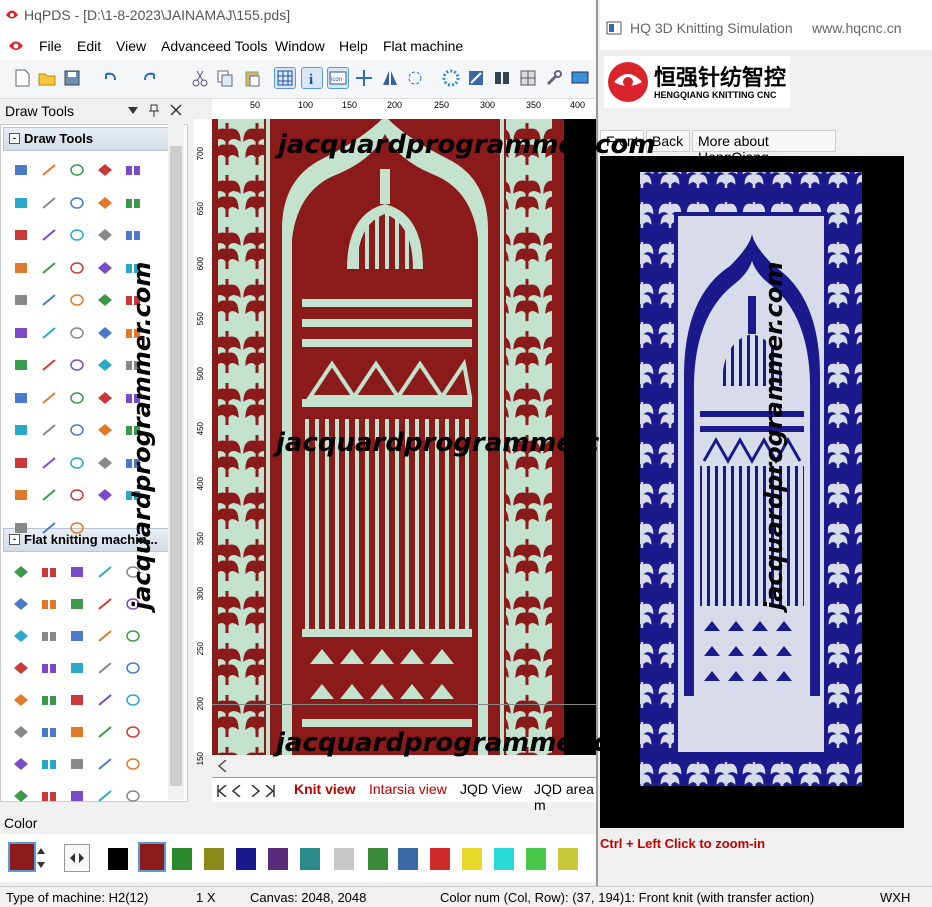 The width and height of the screenshot is (932, 907). What do you see at coordinates (285, 78) in the screenshot?
I see `grid-icon` at bounding box center [285, 78].